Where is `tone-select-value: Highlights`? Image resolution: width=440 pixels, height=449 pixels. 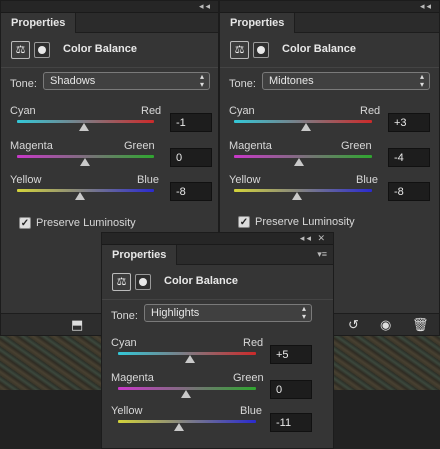 tone-select-value: Highlights is located at coordinates (175, 313).